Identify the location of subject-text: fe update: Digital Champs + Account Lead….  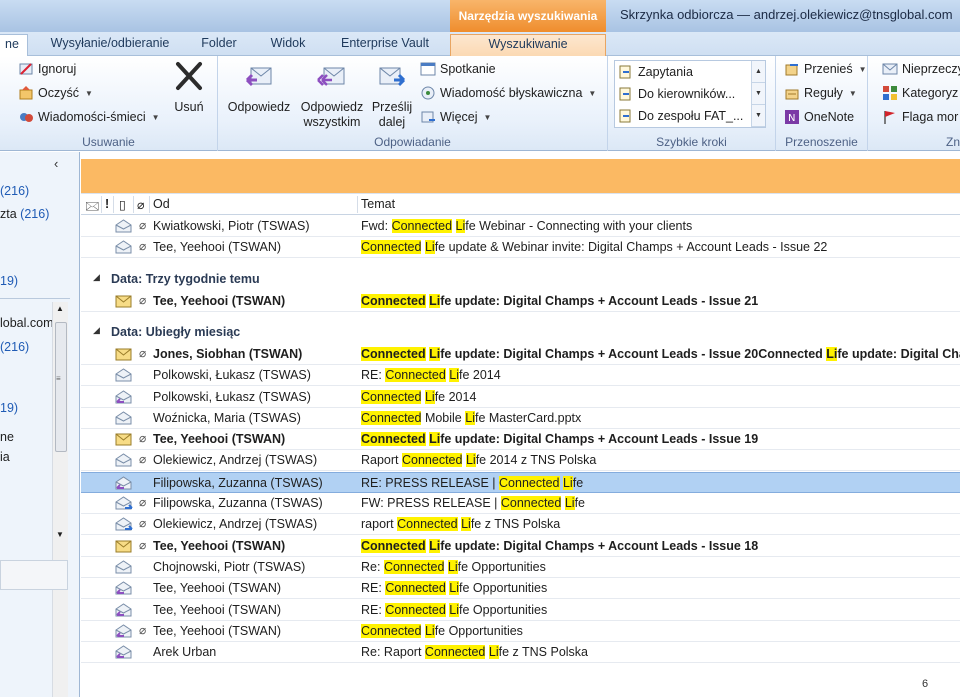
(599, 546).